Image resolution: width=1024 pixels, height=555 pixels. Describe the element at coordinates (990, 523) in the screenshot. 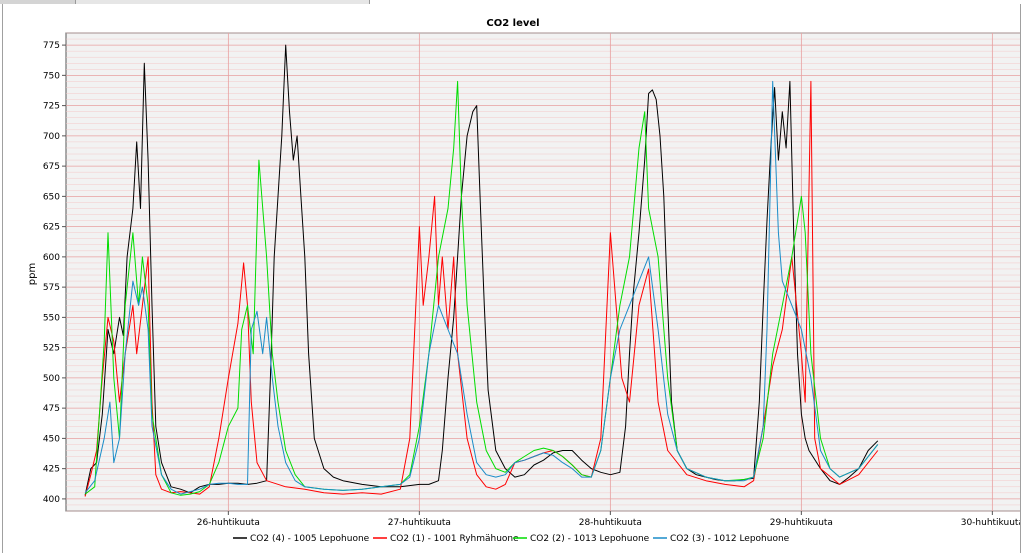

I see `x-tick-label: 30-huhtikuuta` at that location.